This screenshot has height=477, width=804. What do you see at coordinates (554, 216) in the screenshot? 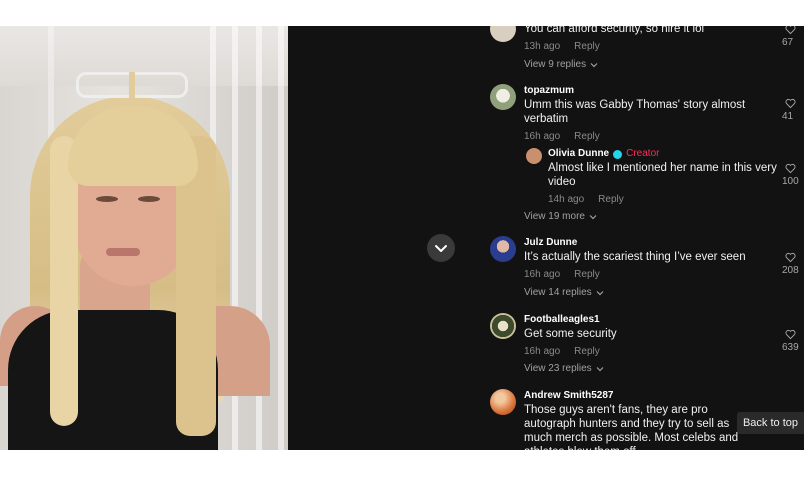
I see `view-more-label: View 19 more` at bounding box center [554, 216].